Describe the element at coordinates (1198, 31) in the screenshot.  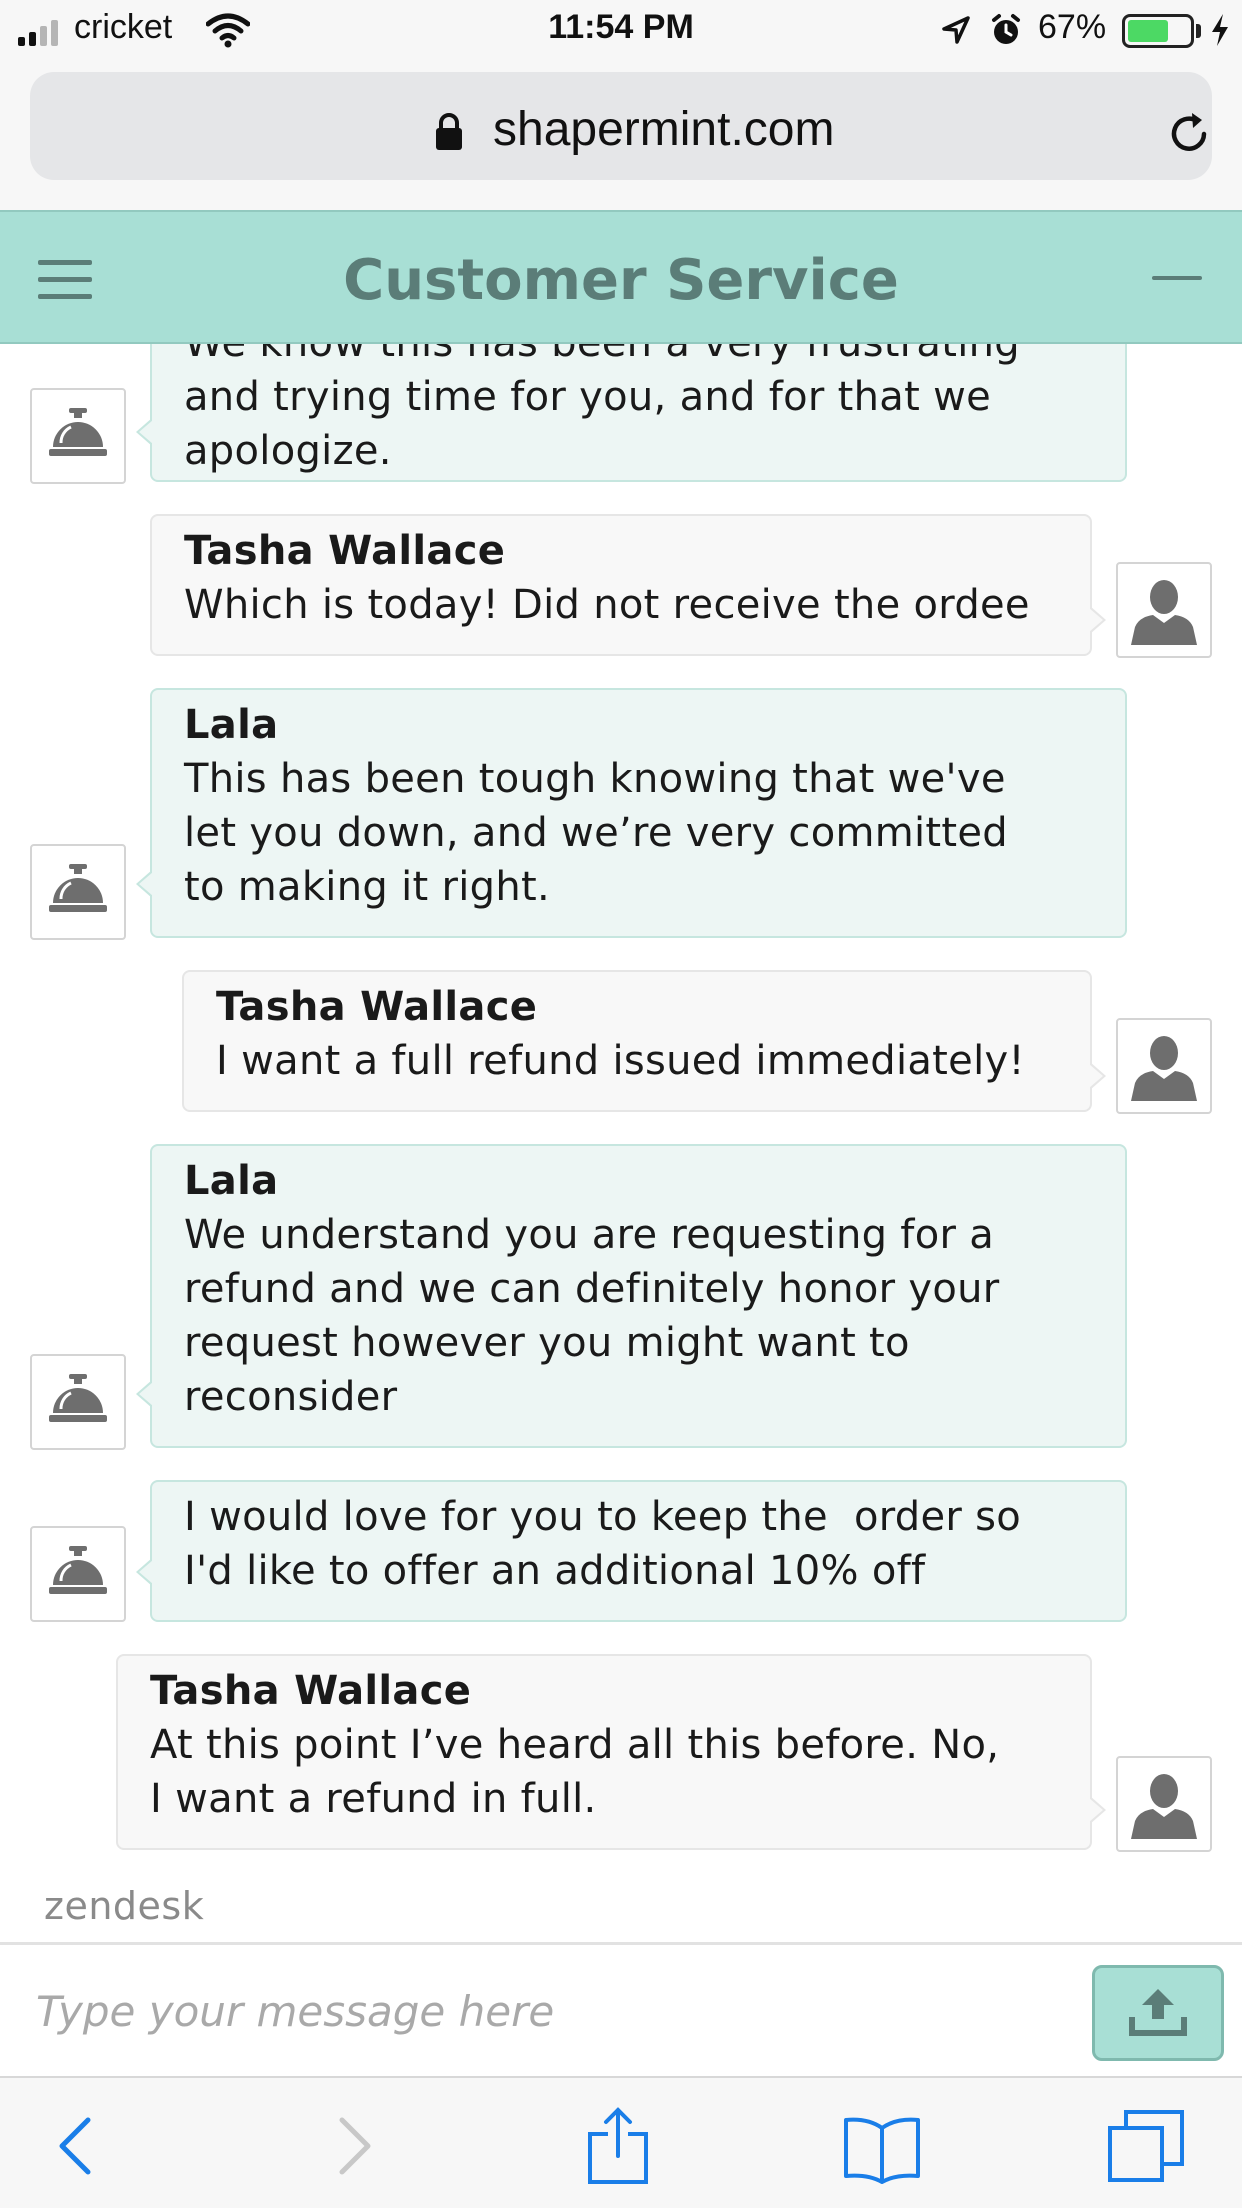
I see `battery-cap` at that location.